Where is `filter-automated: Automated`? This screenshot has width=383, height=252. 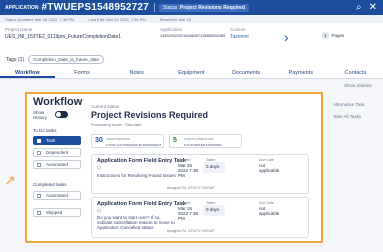
filter-automated: Automated is located at coordinates (57, 164).